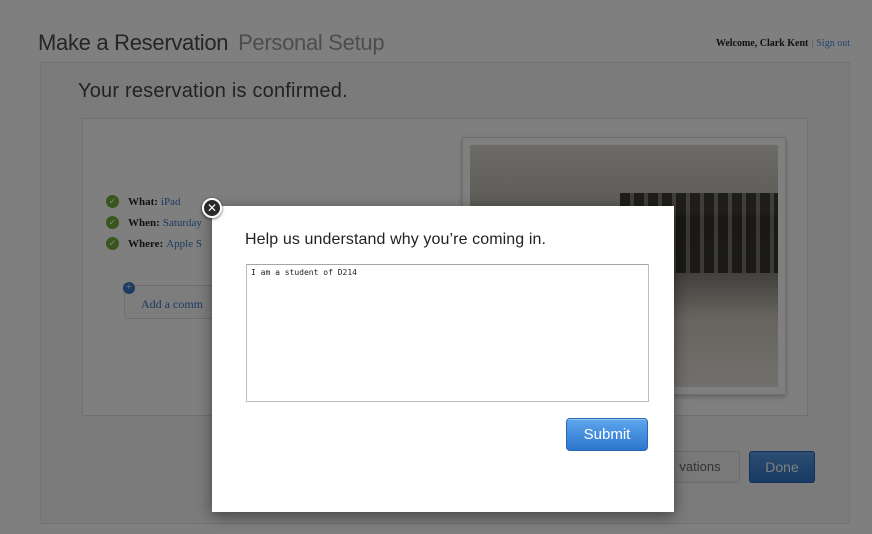 The height and width of the screenshot is (534, 872). What do you see at coordinates (447, 333) in the screenshot?
I see `comment-textarea` at bounding box center [447, 333].